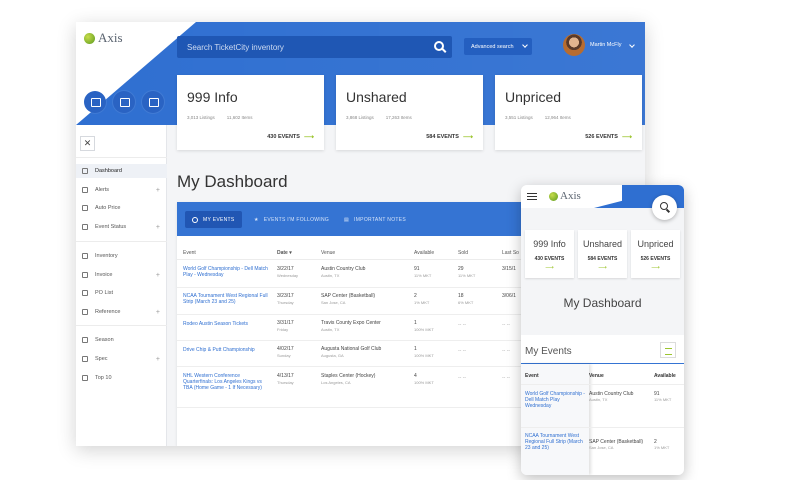  I want to click on row-venue: Travis County Expo Center Austin, TX, so click(351, 326).